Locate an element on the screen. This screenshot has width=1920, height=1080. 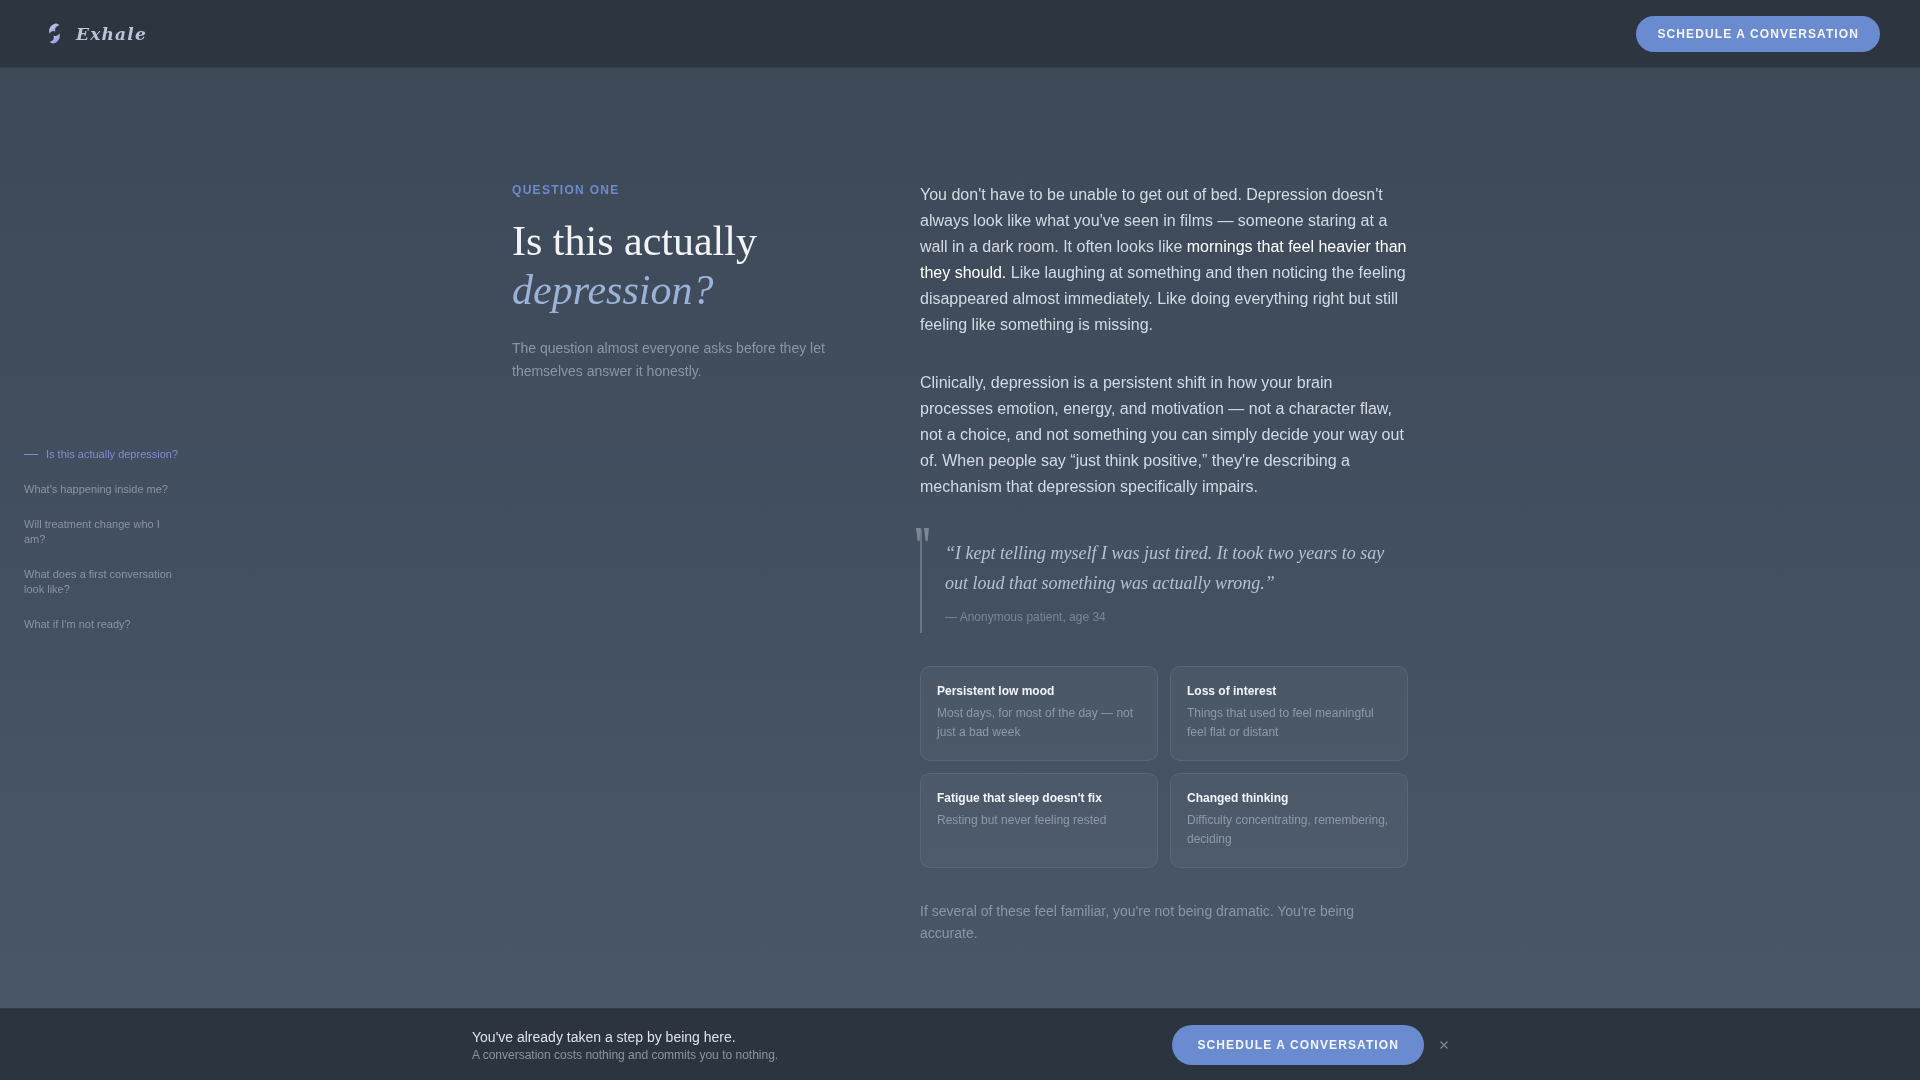
section-eyebrow: QUESTION ONE is located at coordinates (566, 190).